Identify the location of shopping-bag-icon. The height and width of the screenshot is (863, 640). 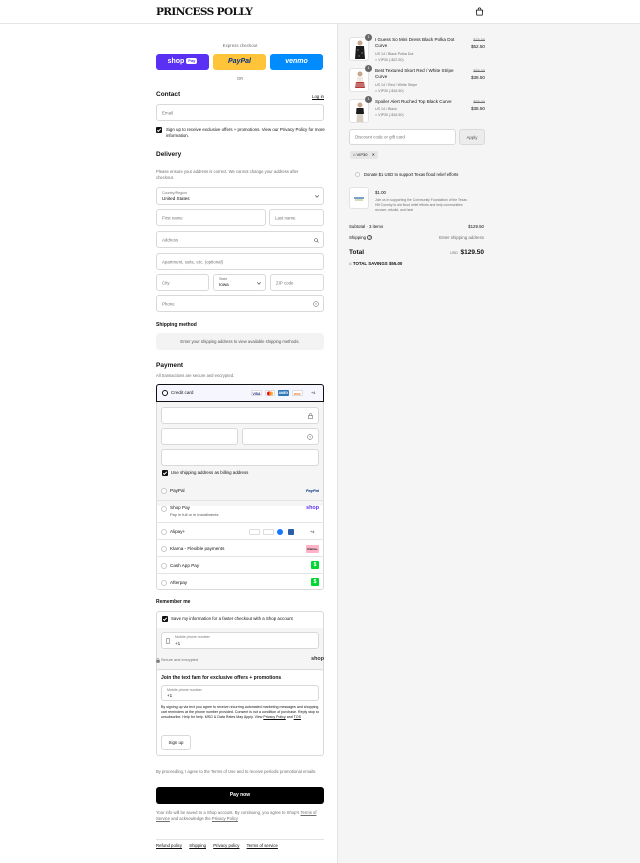
(479, 11).